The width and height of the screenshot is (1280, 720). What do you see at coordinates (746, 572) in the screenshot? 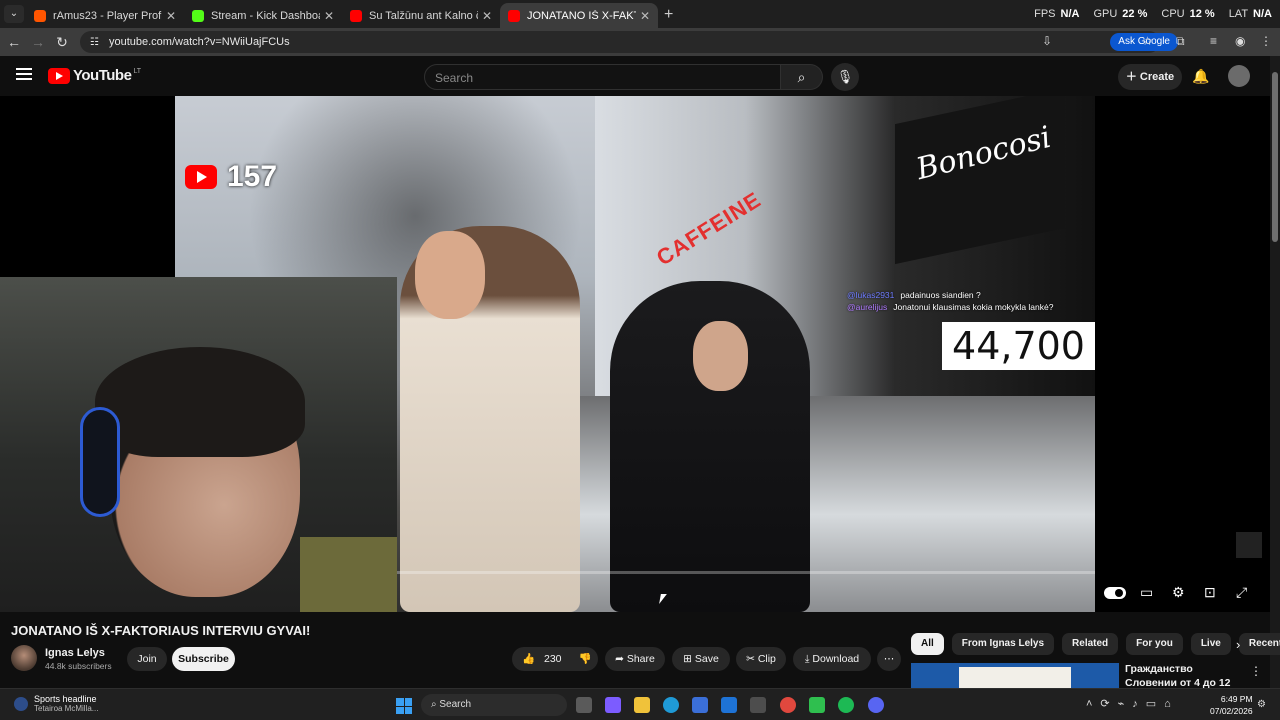
I see `progress-bar` at bounding box center [746, 572].